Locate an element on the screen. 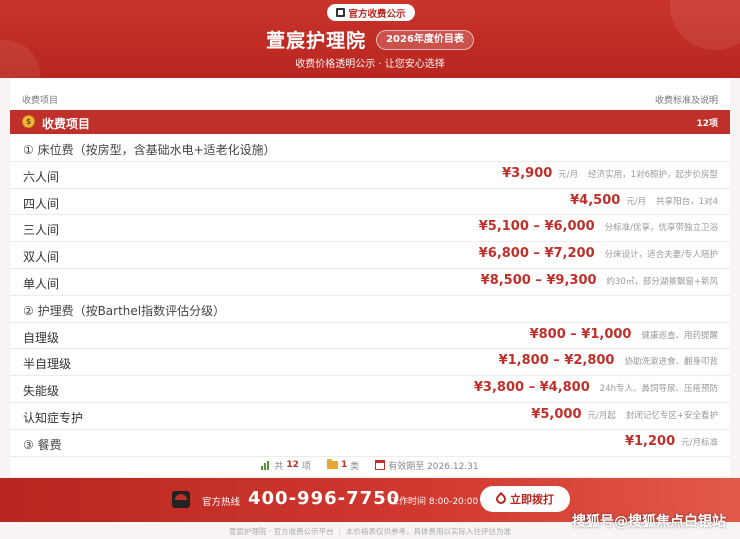  row-pricing: ¥1,200 元/月标准 is located at coordinates (671, 441).